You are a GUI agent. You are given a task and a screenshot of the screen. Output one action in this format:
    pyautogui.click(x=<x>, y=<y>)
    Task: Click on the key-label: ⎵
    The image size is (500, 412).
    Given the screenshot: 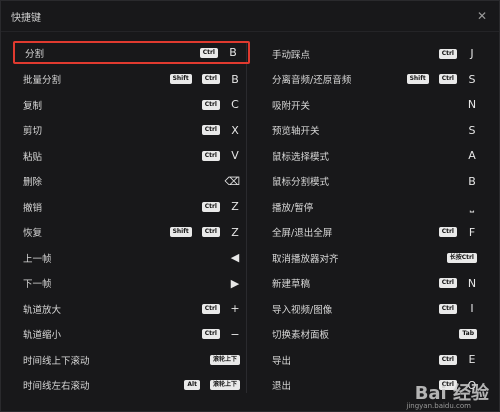 What is the action you would take?
    pyautogui.click(x=472, y=206)
    